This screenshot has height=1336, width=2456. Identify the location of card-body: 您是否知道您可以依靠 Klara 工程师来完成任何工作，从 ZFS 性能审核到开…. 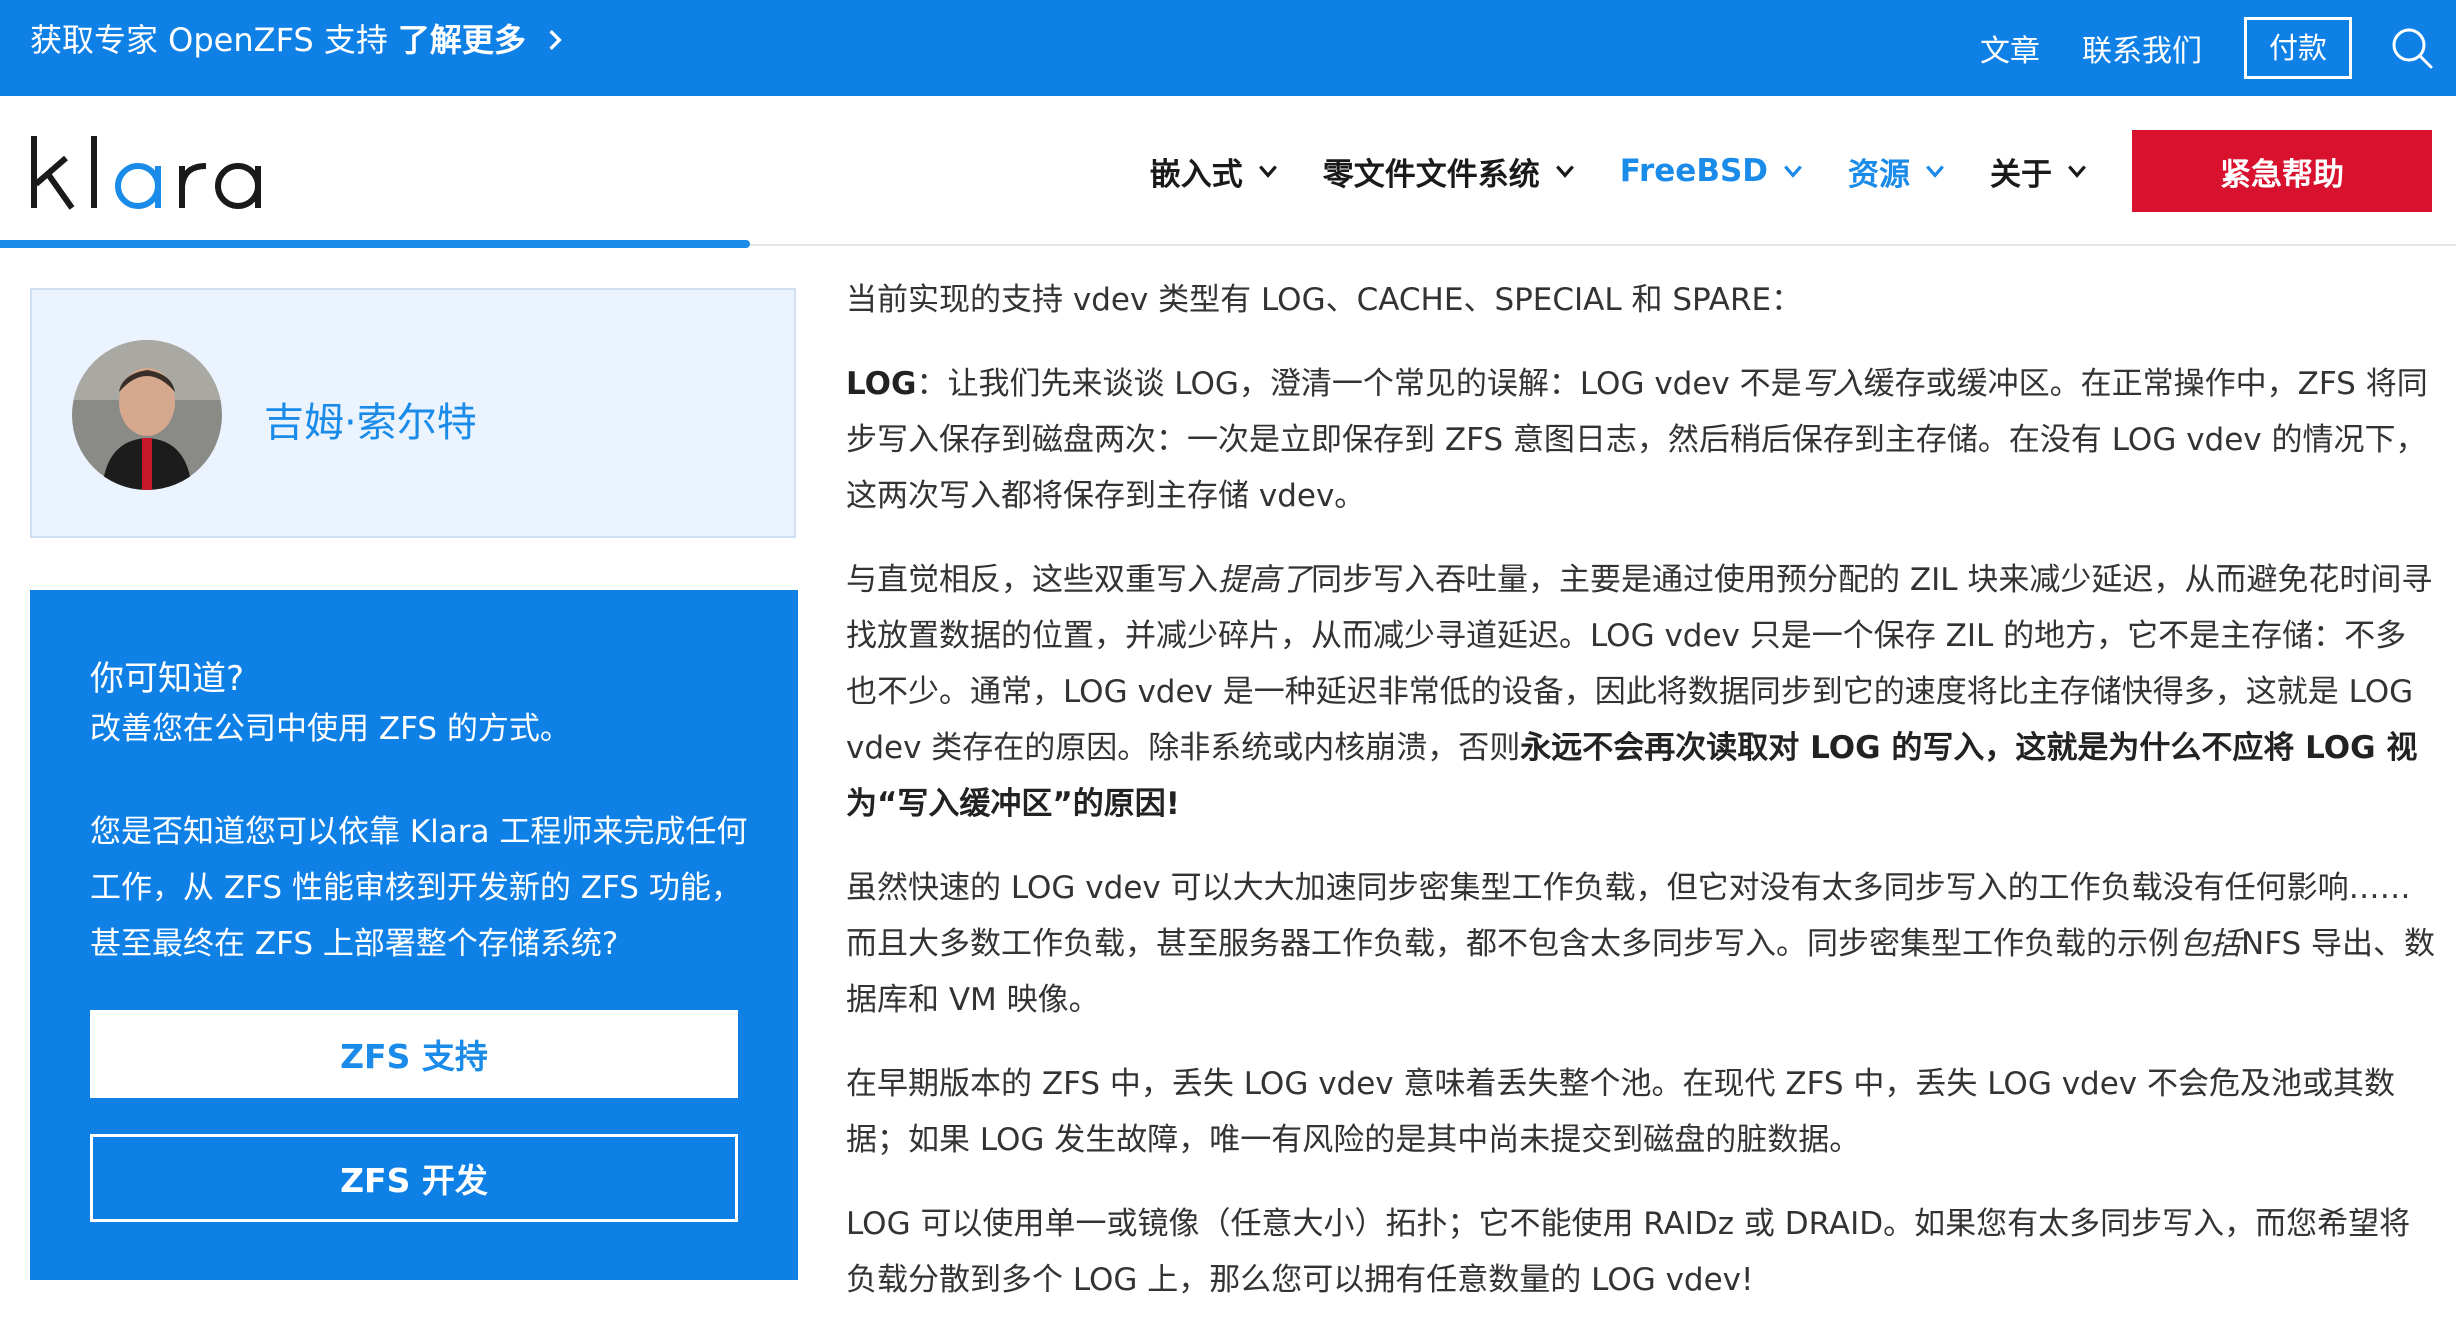
(419, 888).